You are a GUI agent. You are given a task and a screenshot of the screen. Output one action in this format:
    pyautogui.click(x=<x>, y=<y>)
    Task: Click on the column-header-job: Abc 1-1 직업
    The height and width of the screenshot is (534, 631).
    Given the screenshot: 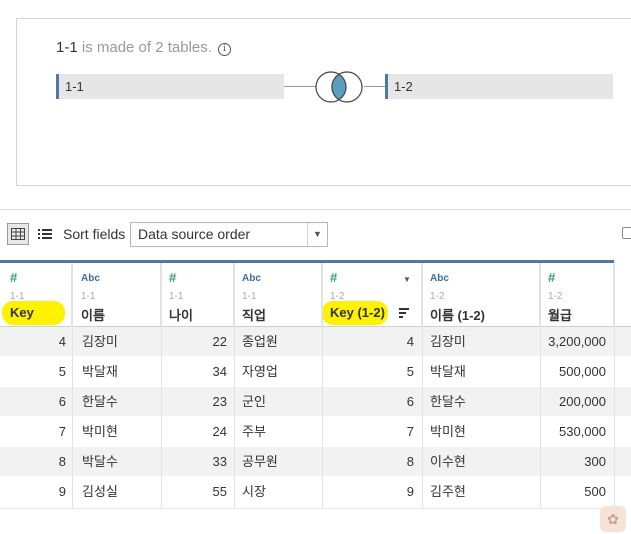 What is the action you would take?
    pyautogui.click(x=278, y=295)
    